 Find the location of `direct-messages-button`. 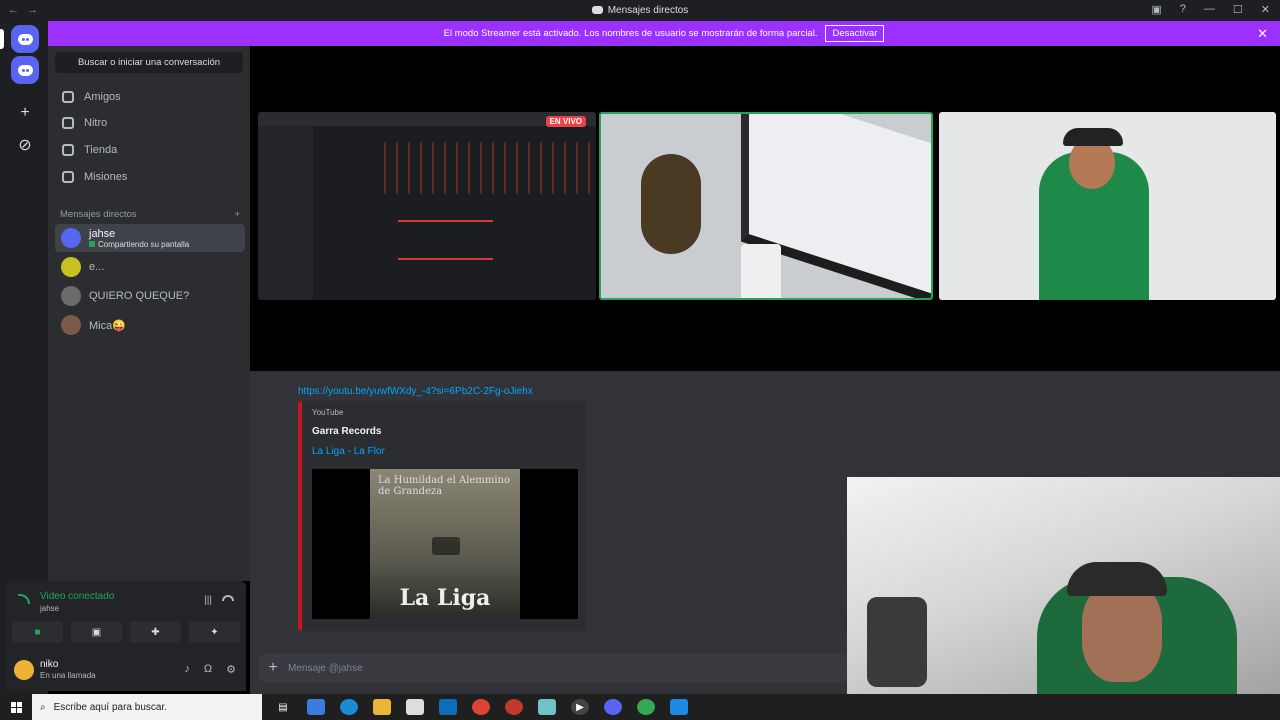

direct-messages-button is located at coordinates (25, 39).